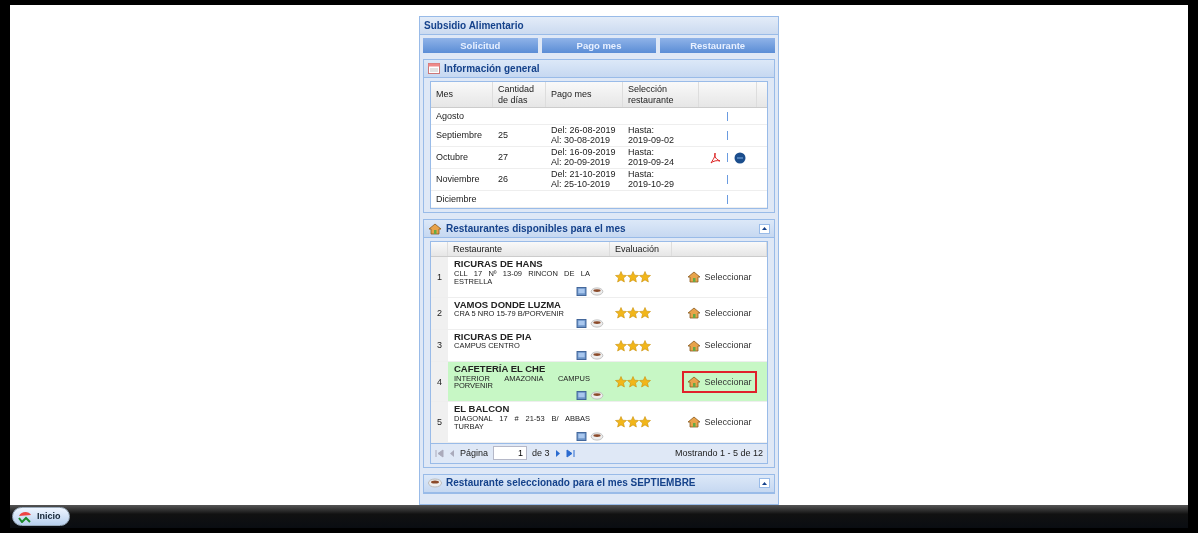 The image size is (1198, 533). What do you see at coordinates (599, 26) in the screenshot?
I see `app-title: Subsidio Alimentario` at bounding box center [599, 26].